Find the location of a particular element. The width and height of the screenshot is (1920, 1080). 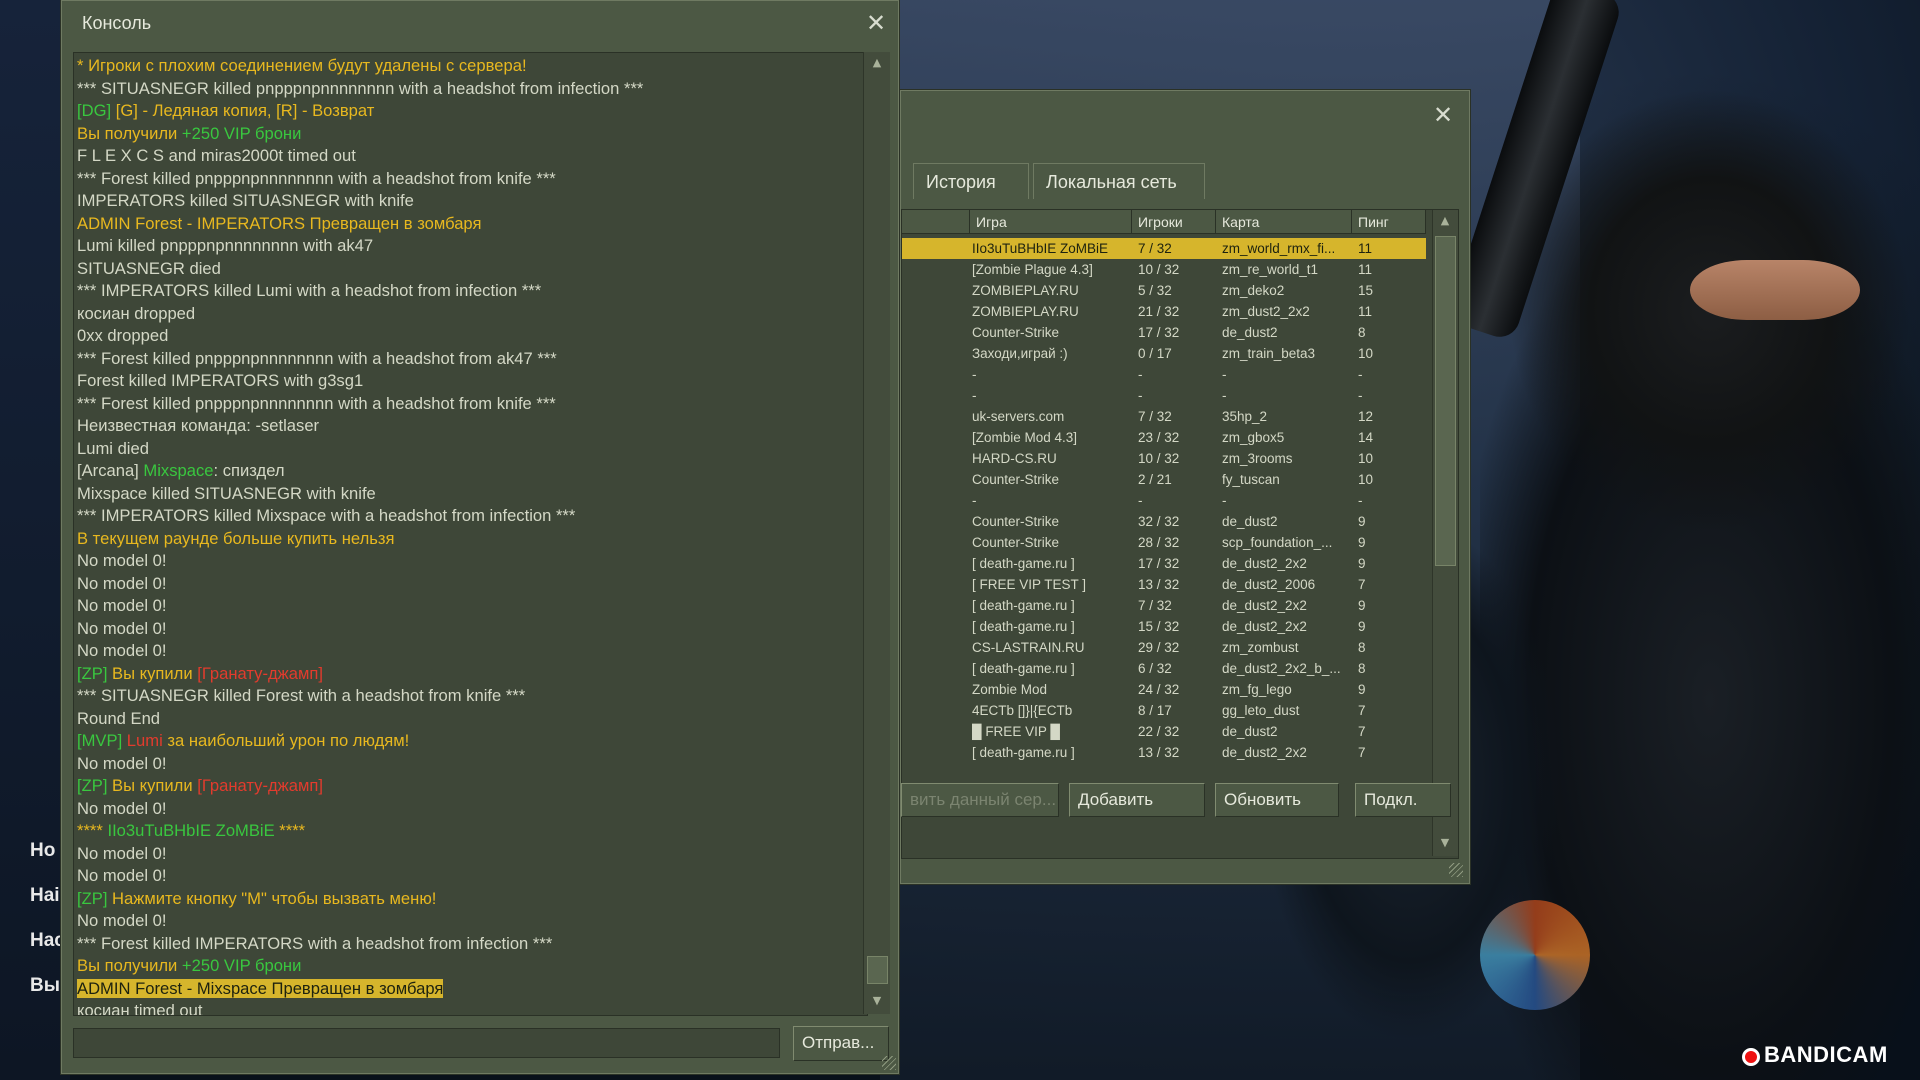

server-row: ZOMBIEPLAY.RU 5 / 32 zm_deko2 15 is located at coordinates (1164, 290).